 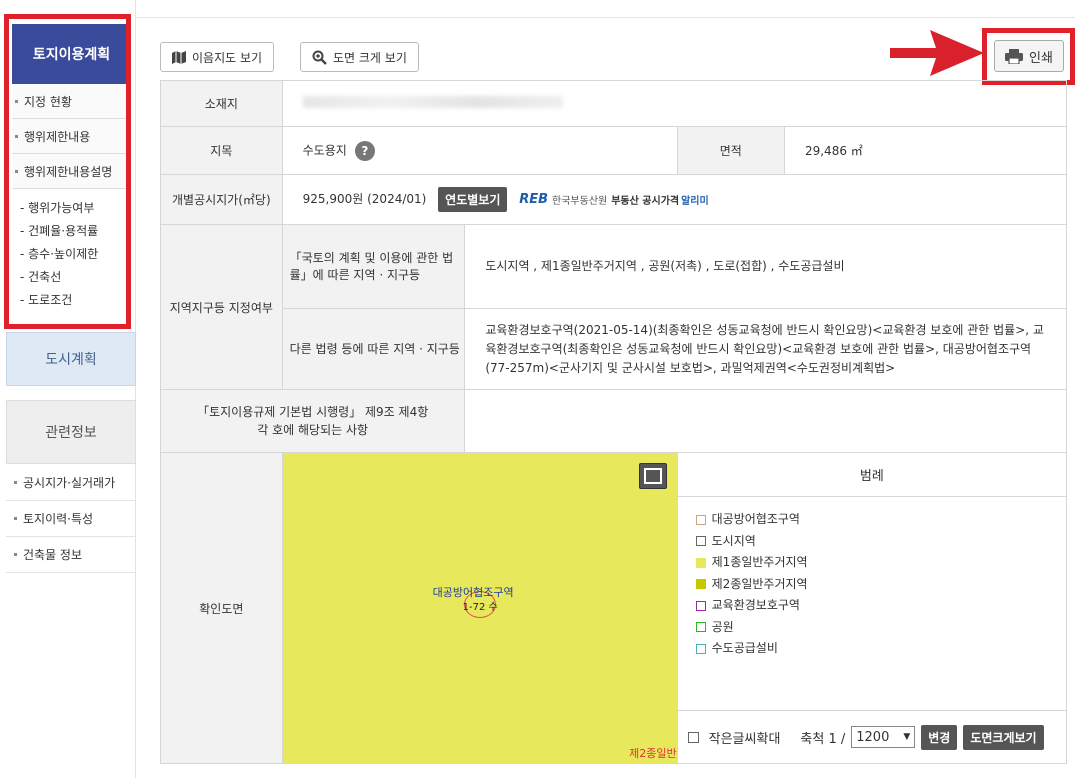 I want to click on legend-item: 제2종일반주거지역, so click(x=871, y=585).